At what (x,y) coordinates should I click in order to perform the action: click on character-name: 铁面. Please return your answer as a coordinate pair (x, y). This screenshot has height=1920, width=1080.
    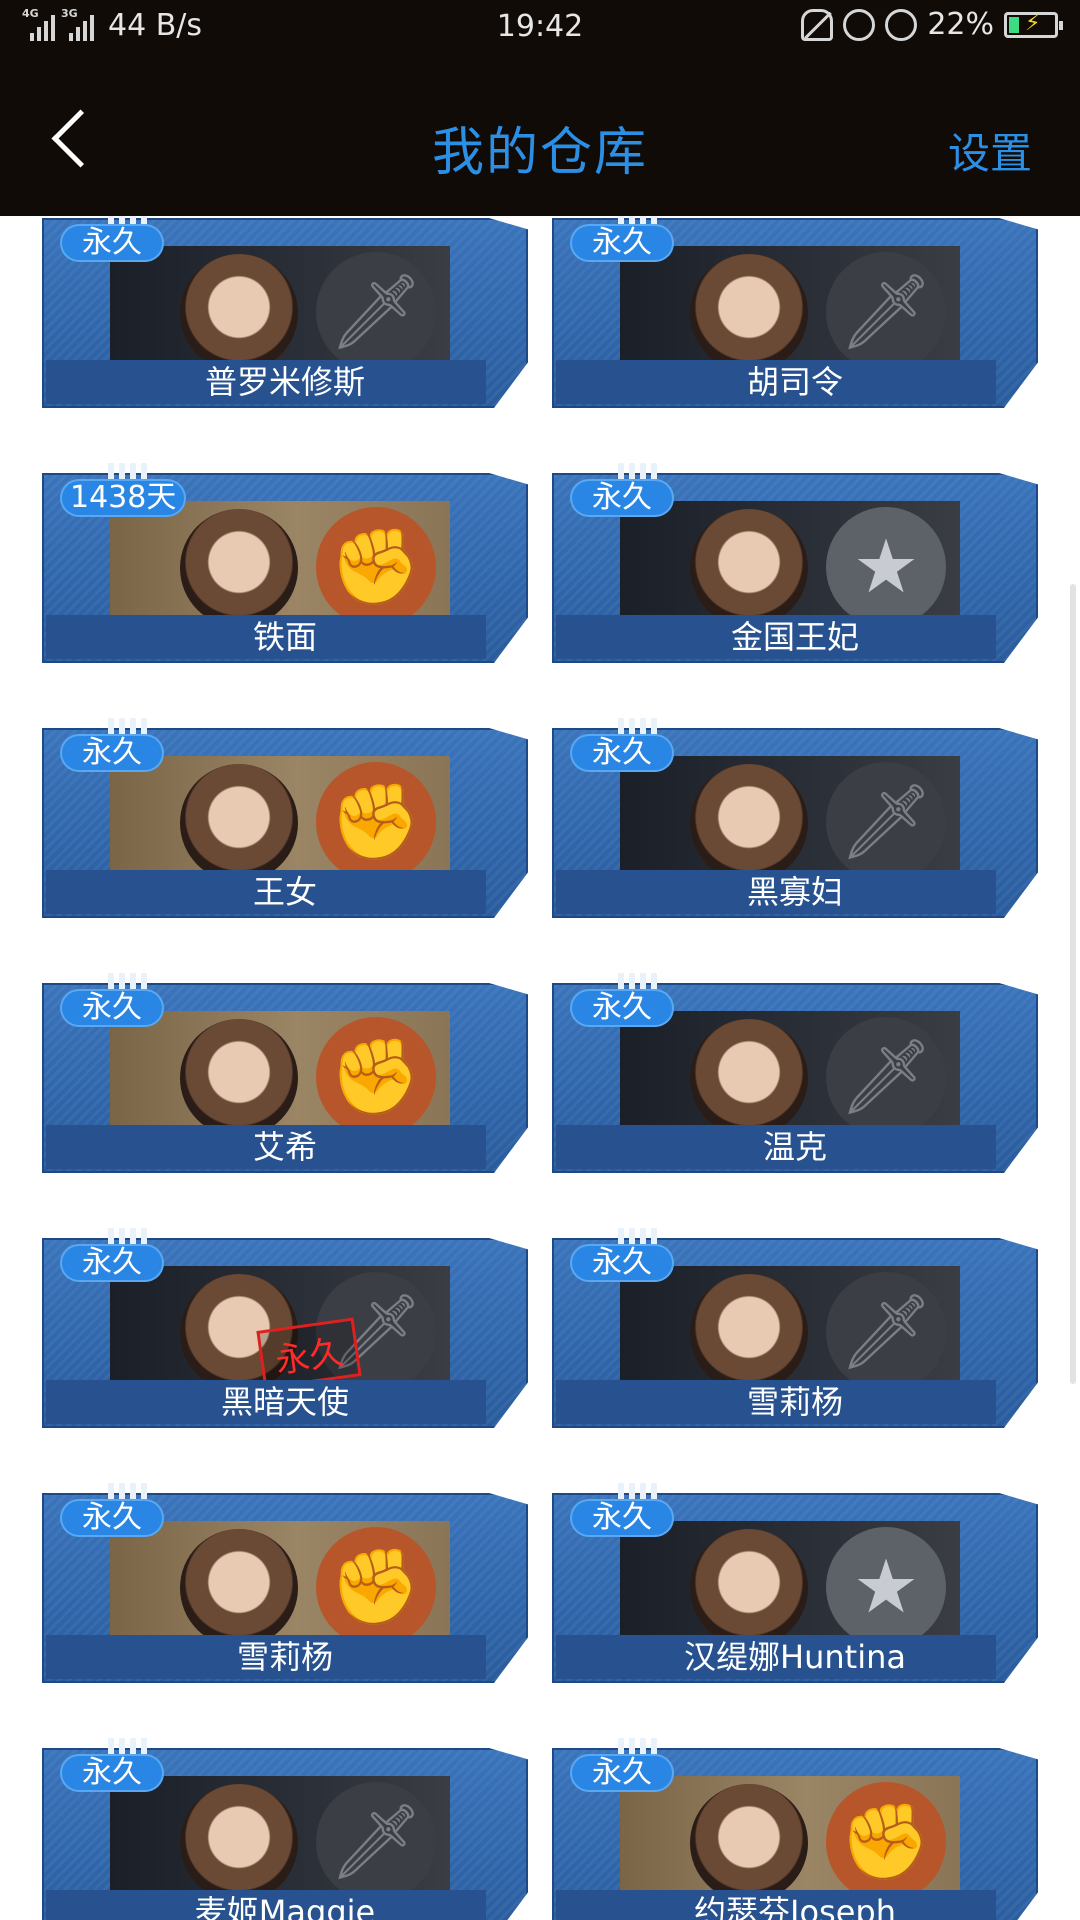
    Looking at the image, I should click on (284, 637).